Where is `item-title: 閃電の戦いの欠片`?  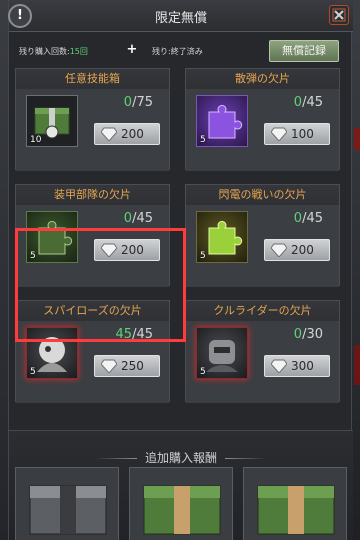 item-title: 閃電の戦いの欠片 is located at coordinates (262, 195).